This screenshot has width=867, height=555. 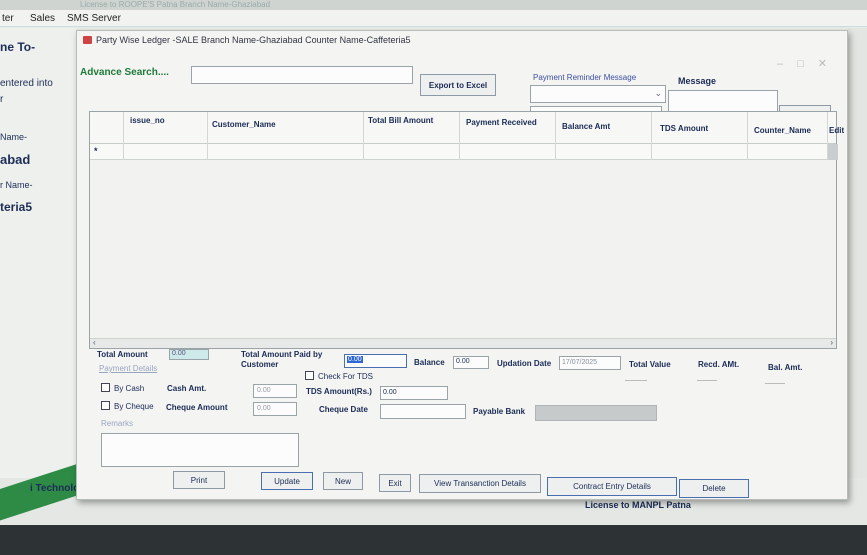 I want to click on message-label: Message, so click(x=697, y=81).